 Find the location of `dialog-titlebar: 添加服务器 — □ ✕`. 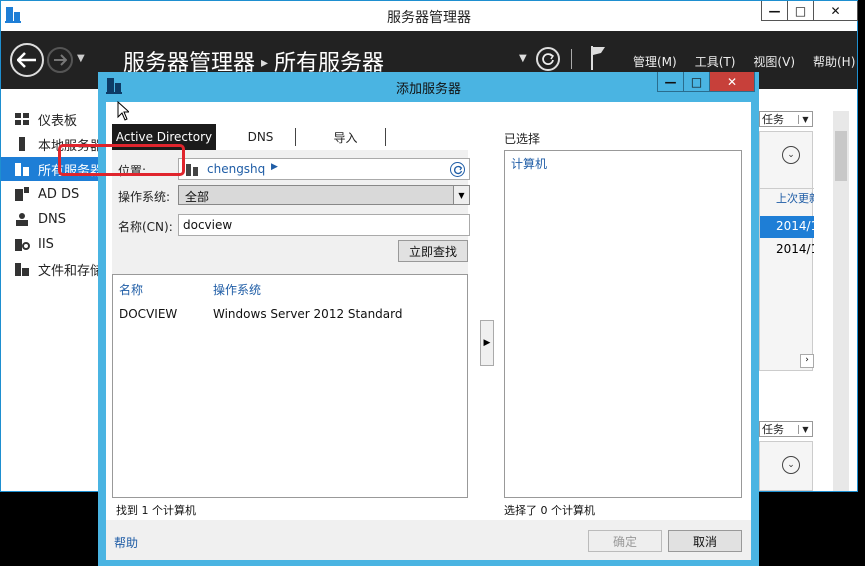

dialog-titlebar: 添加服务器 — □ ✕ is located at coordinates (428, 86).